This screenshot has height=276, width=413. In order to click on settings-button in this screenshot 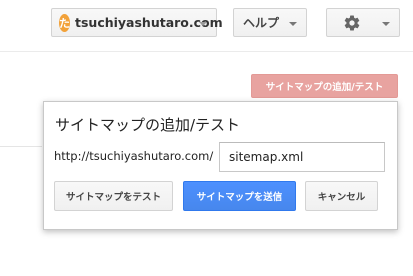, I will do `click(363, 22)`.